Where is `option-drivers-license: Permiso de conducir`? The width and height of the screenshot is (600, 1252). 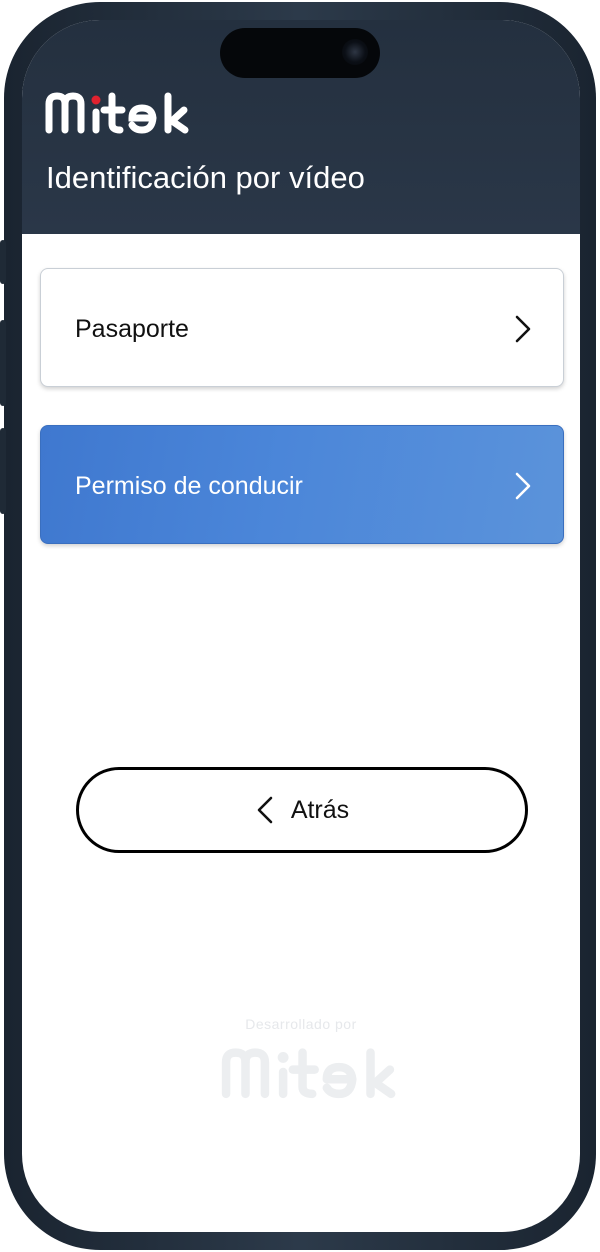
option-drivers-license: Permiso de conducir is located at coordinates (302, 484).